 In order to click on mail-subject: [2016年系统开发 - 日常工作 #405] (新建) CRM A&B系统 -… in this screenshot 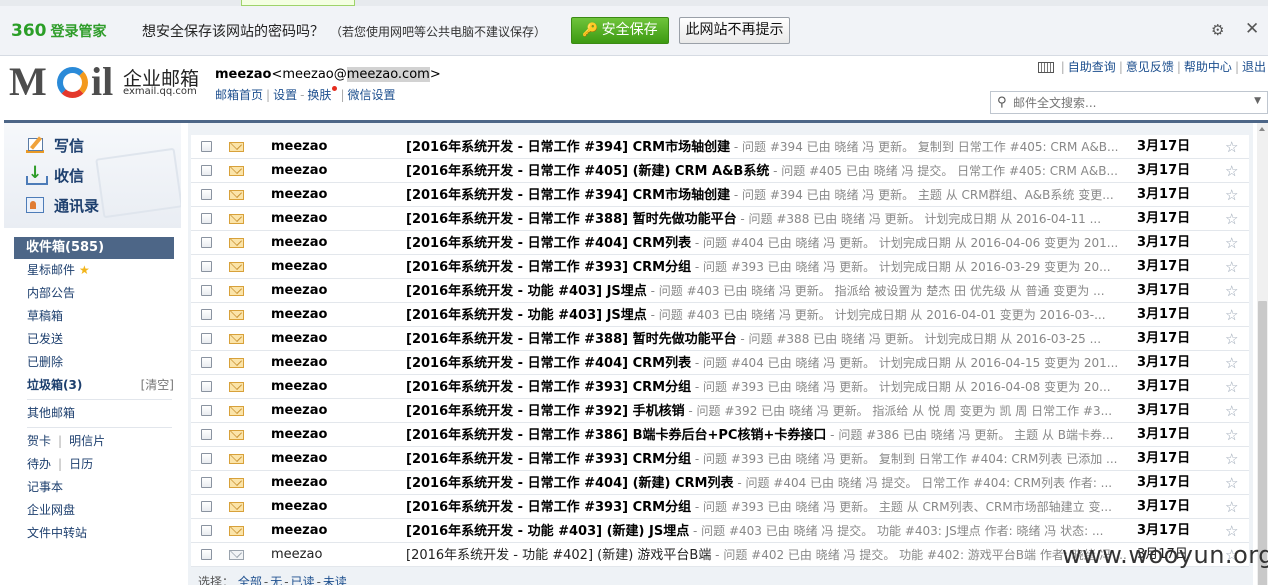, I will do `click(768, 171)`.